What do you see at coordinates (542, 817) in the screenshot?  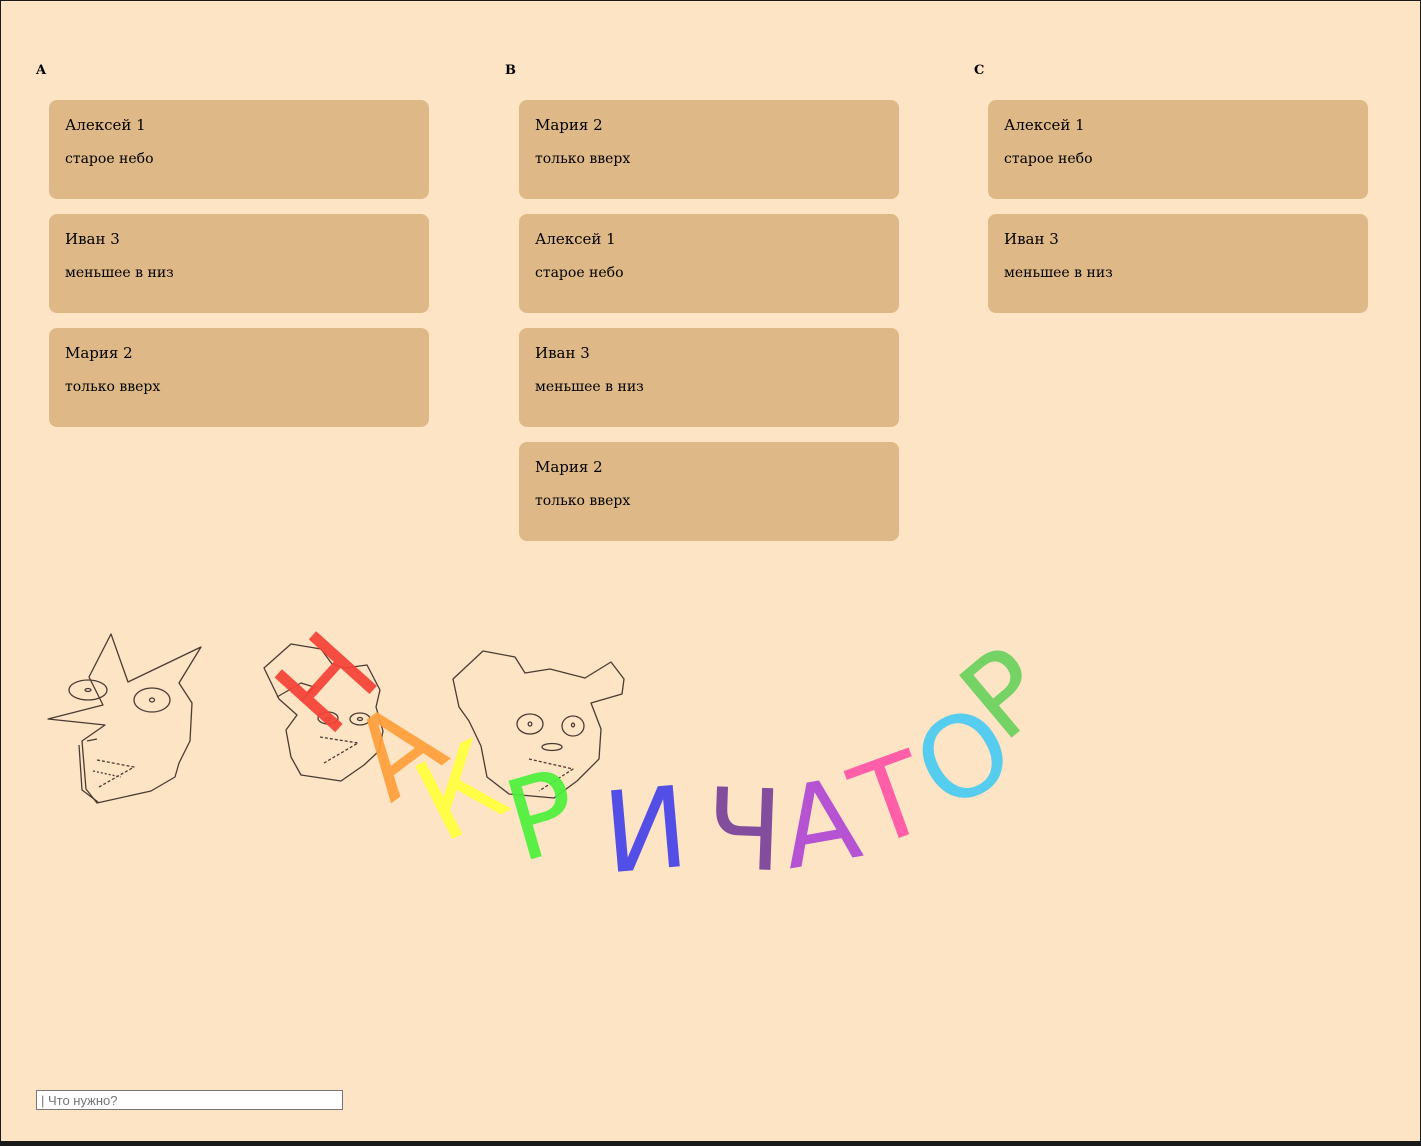 I see `banner-letter-4: Р` at bounding box center [542, 817].